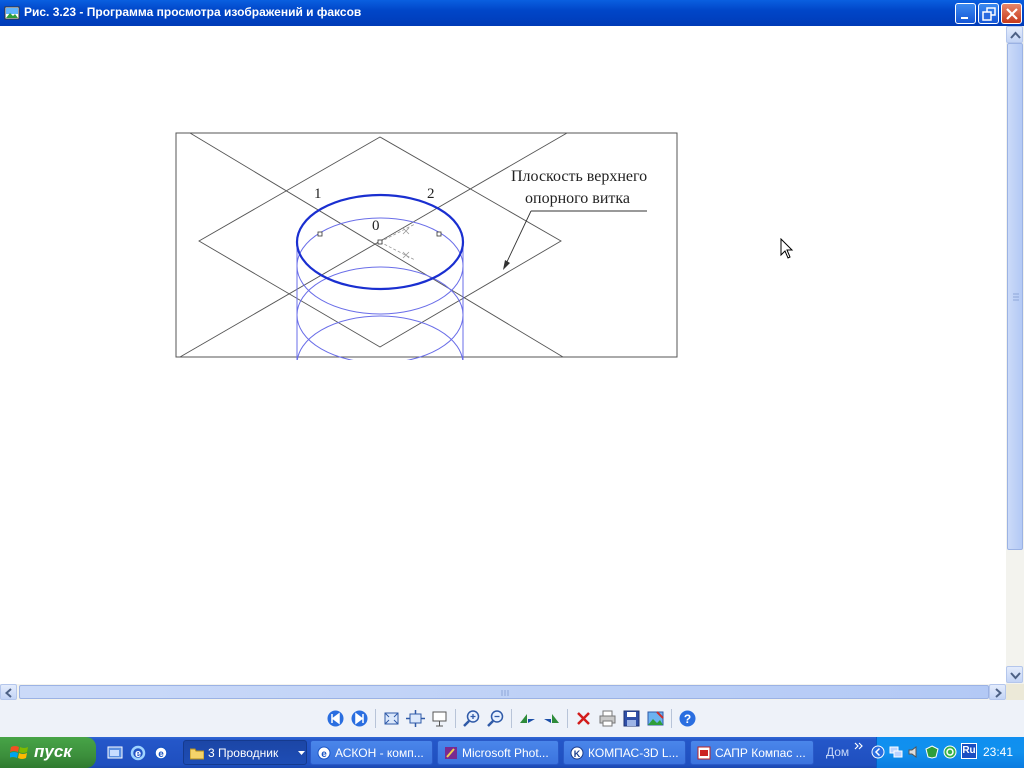 The image size is (1024, 768). What do you see at coordinates (579, 176) in the screenshot?
I see `callout-label-line1: Плоскость верхнего` at bounding box center [579, 176].